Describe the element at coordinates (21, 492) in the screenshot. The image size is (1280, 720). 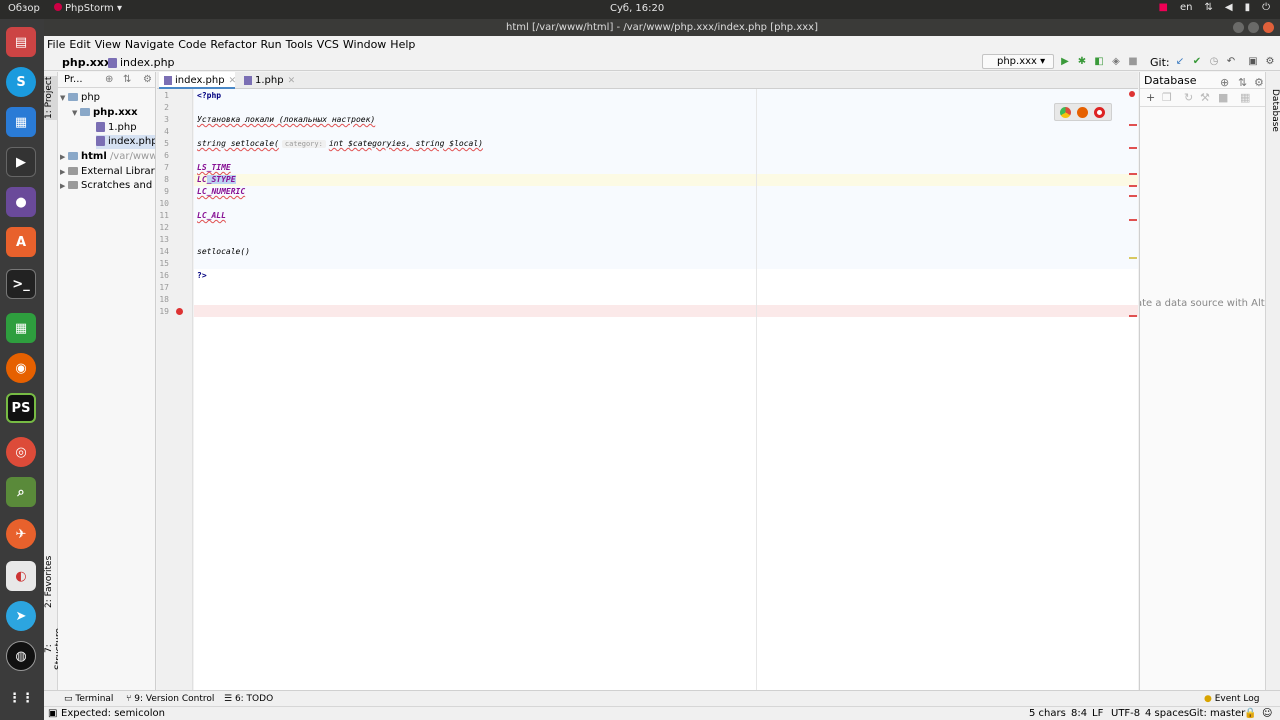
I see `image-viewer-icon: ⌕` at that location.